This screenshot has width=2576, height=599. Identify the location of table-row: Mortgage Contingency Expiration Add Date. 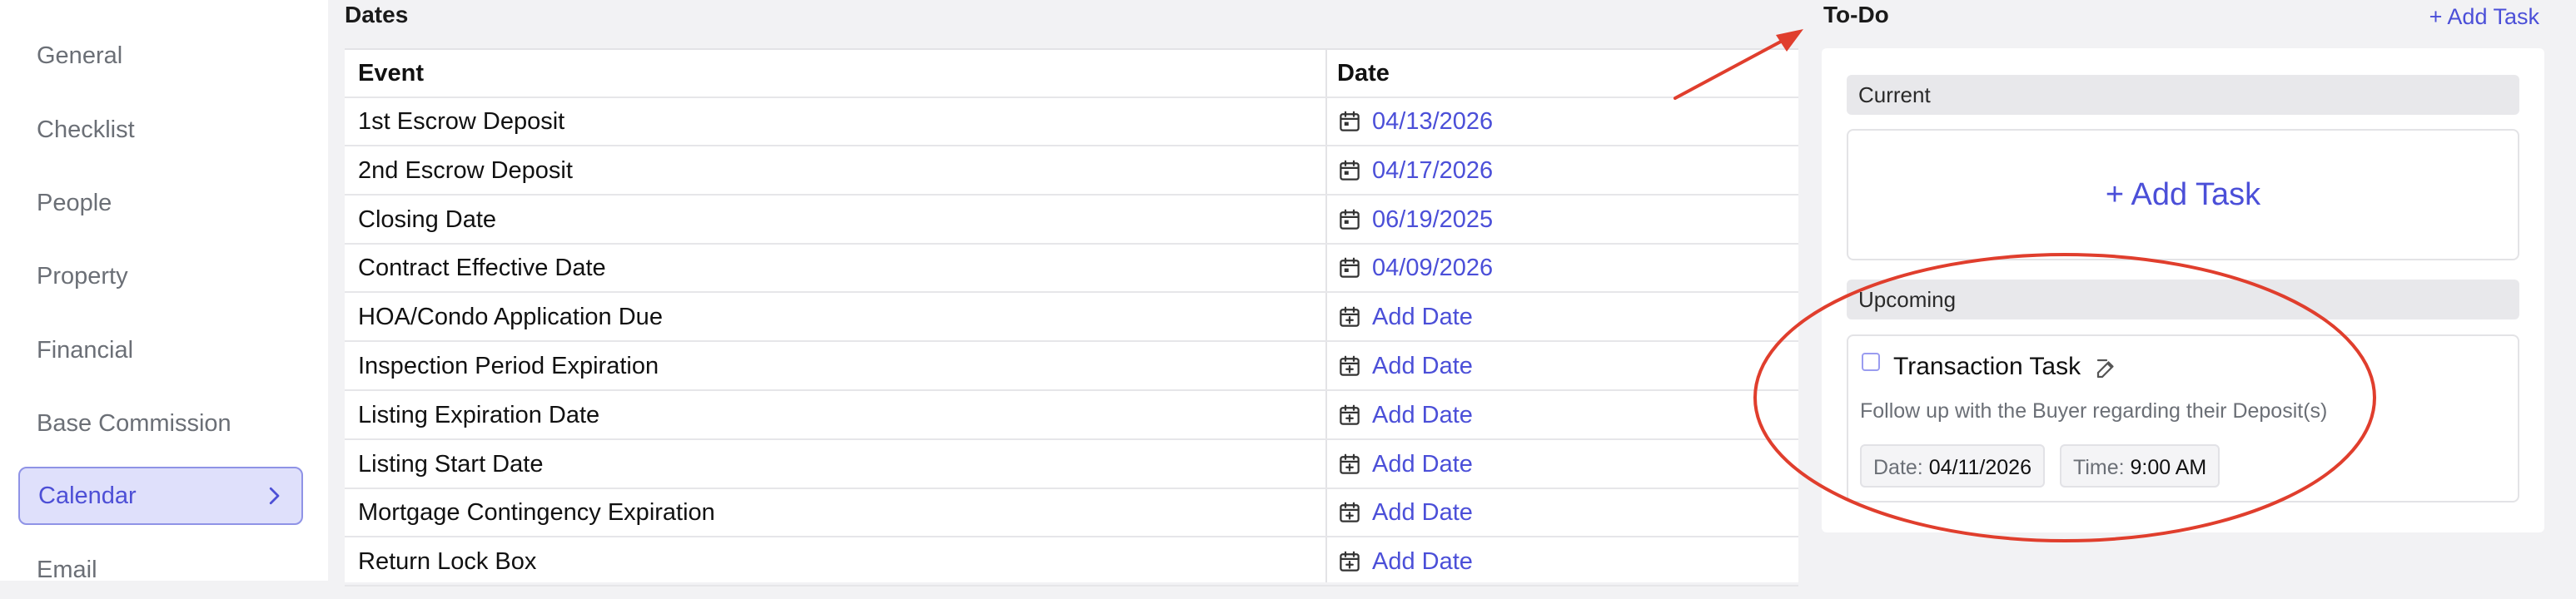
(1071, 513).